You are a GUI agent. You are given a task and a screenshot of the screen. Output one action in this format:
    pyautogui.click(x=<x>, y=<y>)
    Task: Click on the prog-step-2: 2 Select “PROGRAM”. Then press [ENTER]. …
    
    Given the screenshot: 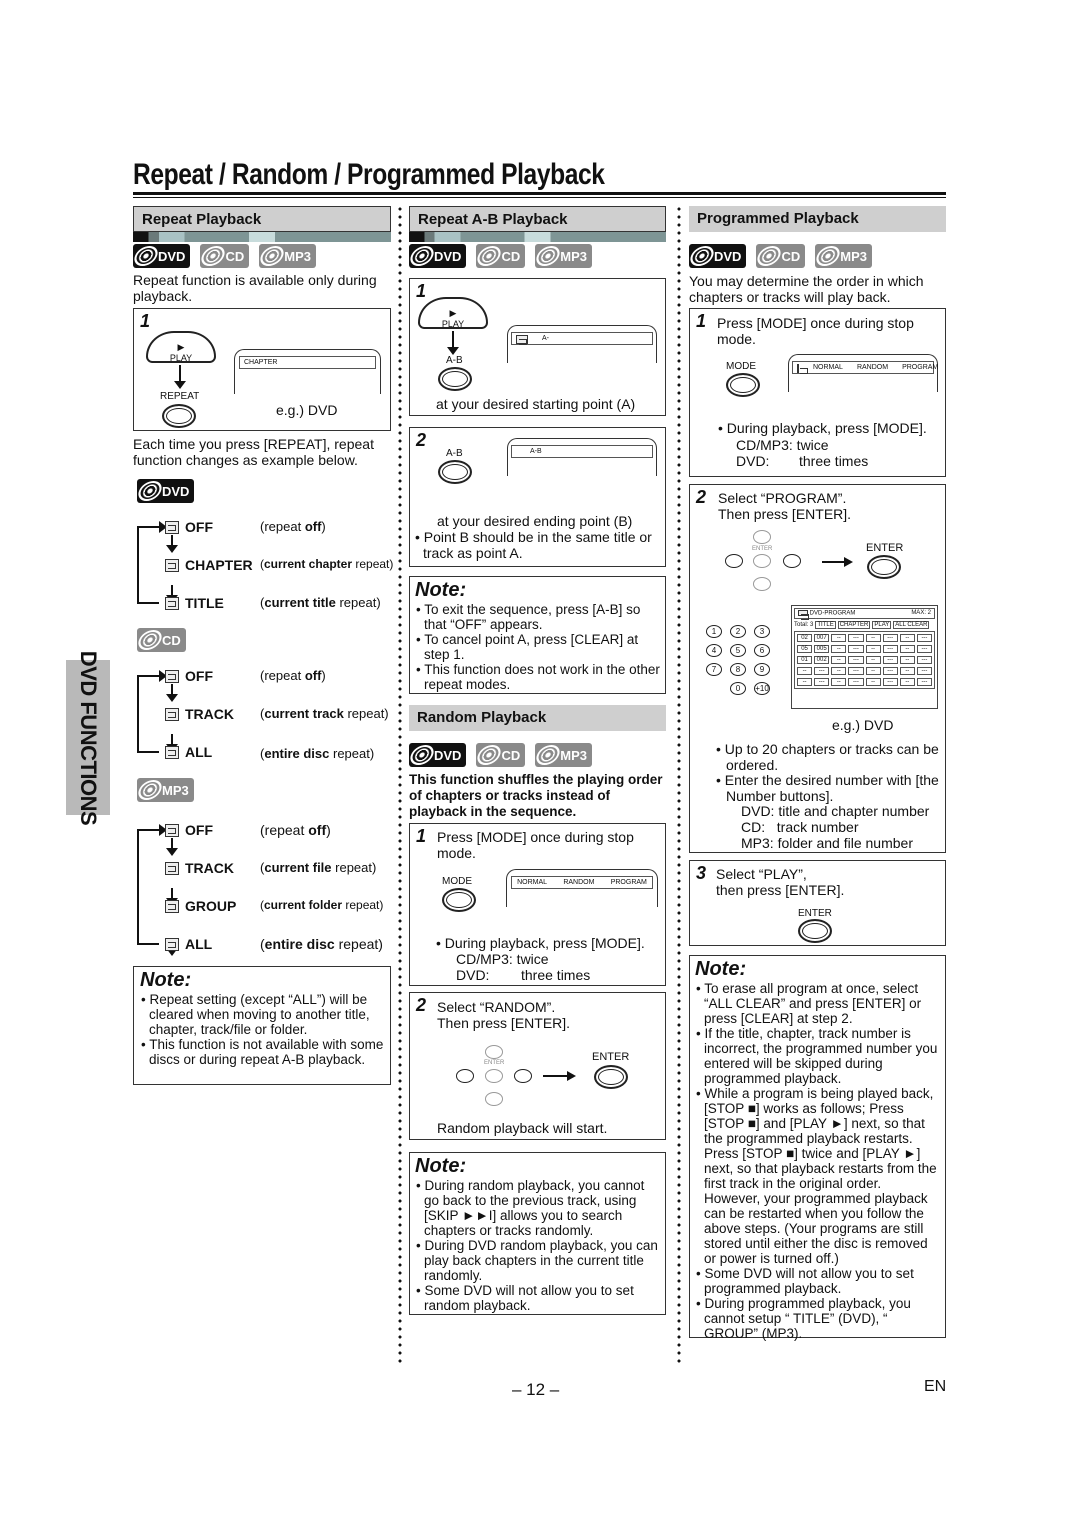 What is the action you would take?
    pyautogui.click(x=817, y=668)
    